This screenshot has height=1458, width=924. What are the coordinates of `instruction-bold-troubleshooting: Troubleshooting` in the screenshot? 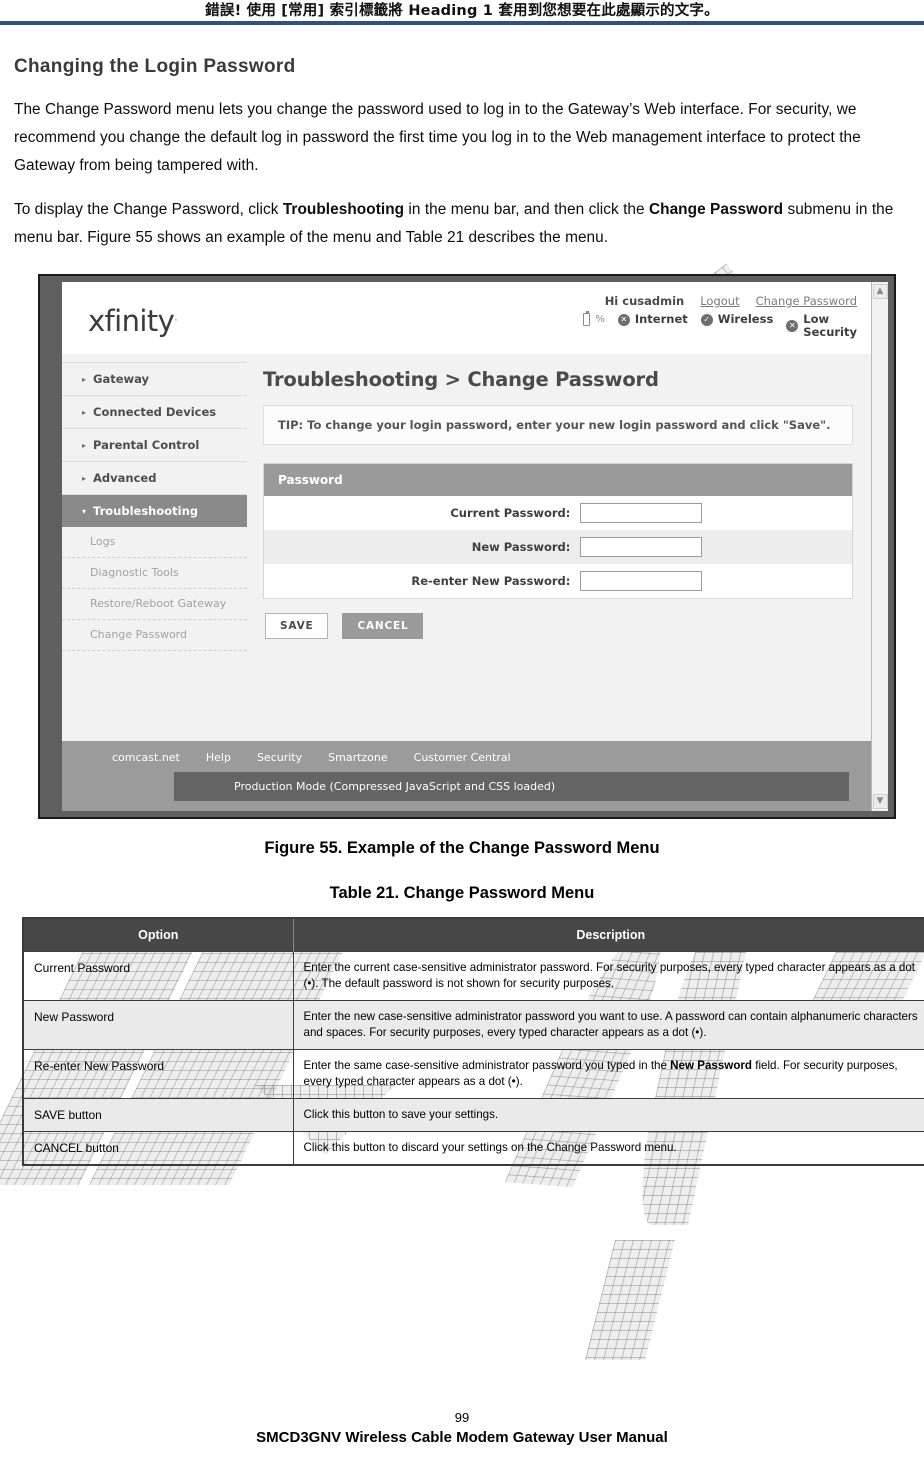 It's located at (343, 209).